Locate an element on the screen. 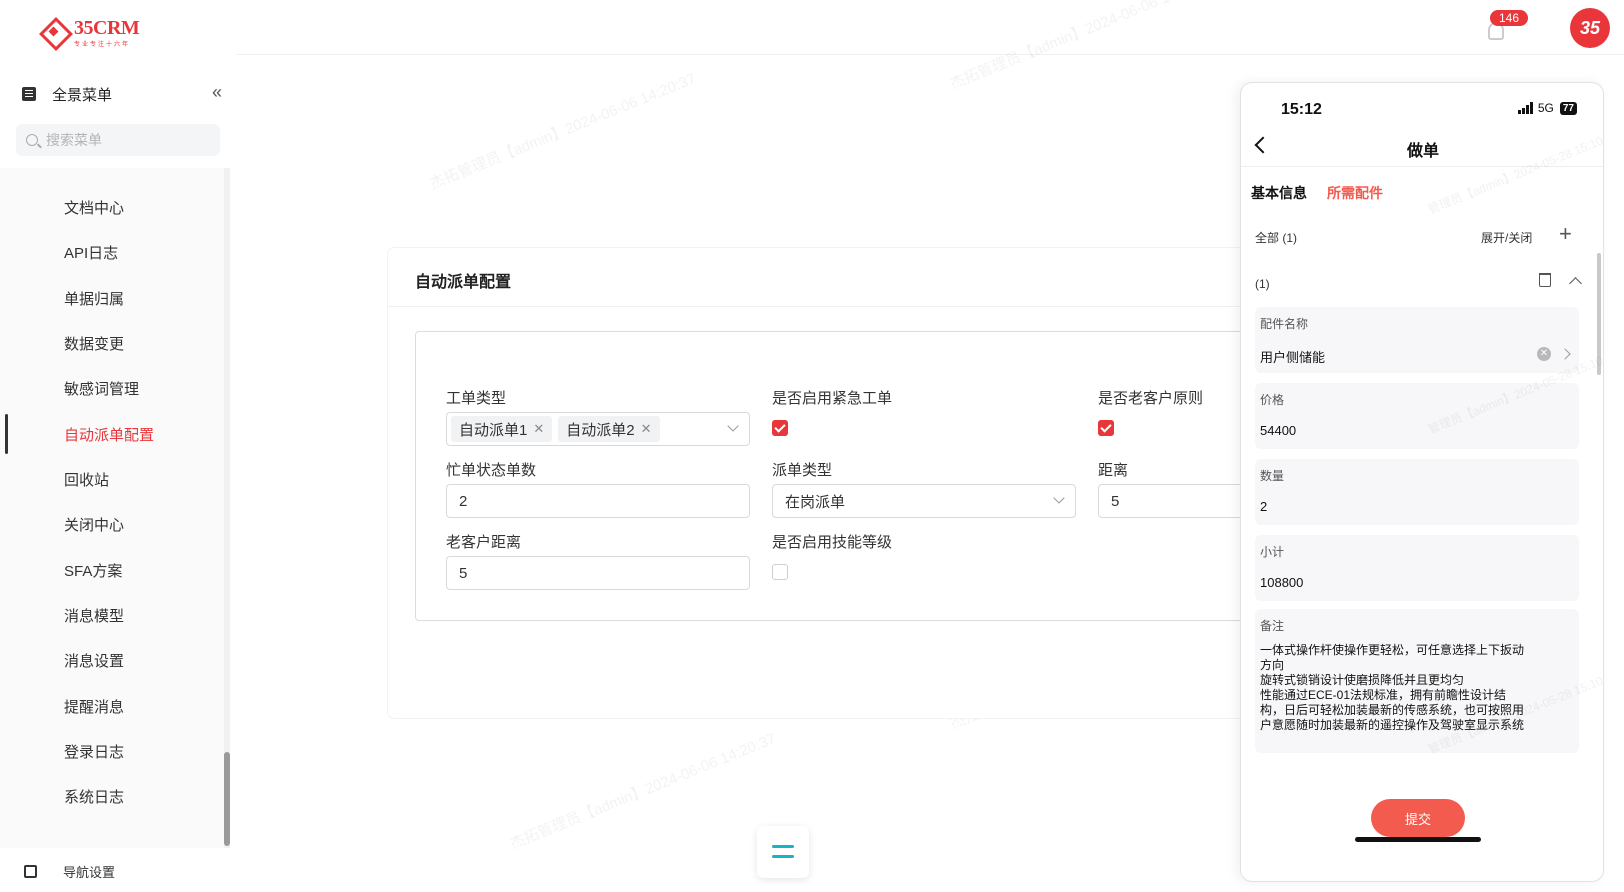 This screenshot has height=892, width=1624. sidebar-item-sfa: SFA方案 is located at coordinates (113, 570).